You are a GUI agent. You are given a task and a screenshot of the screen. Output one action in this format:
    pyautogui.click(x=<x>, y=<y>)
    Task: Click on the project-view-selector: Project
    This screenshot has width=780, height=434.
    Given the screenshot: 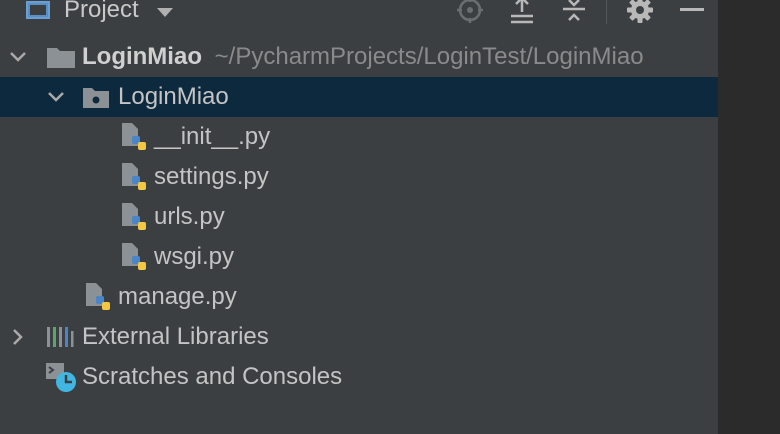 What is the action you would take?
    pyautogui.click(x=99, y=15)
    